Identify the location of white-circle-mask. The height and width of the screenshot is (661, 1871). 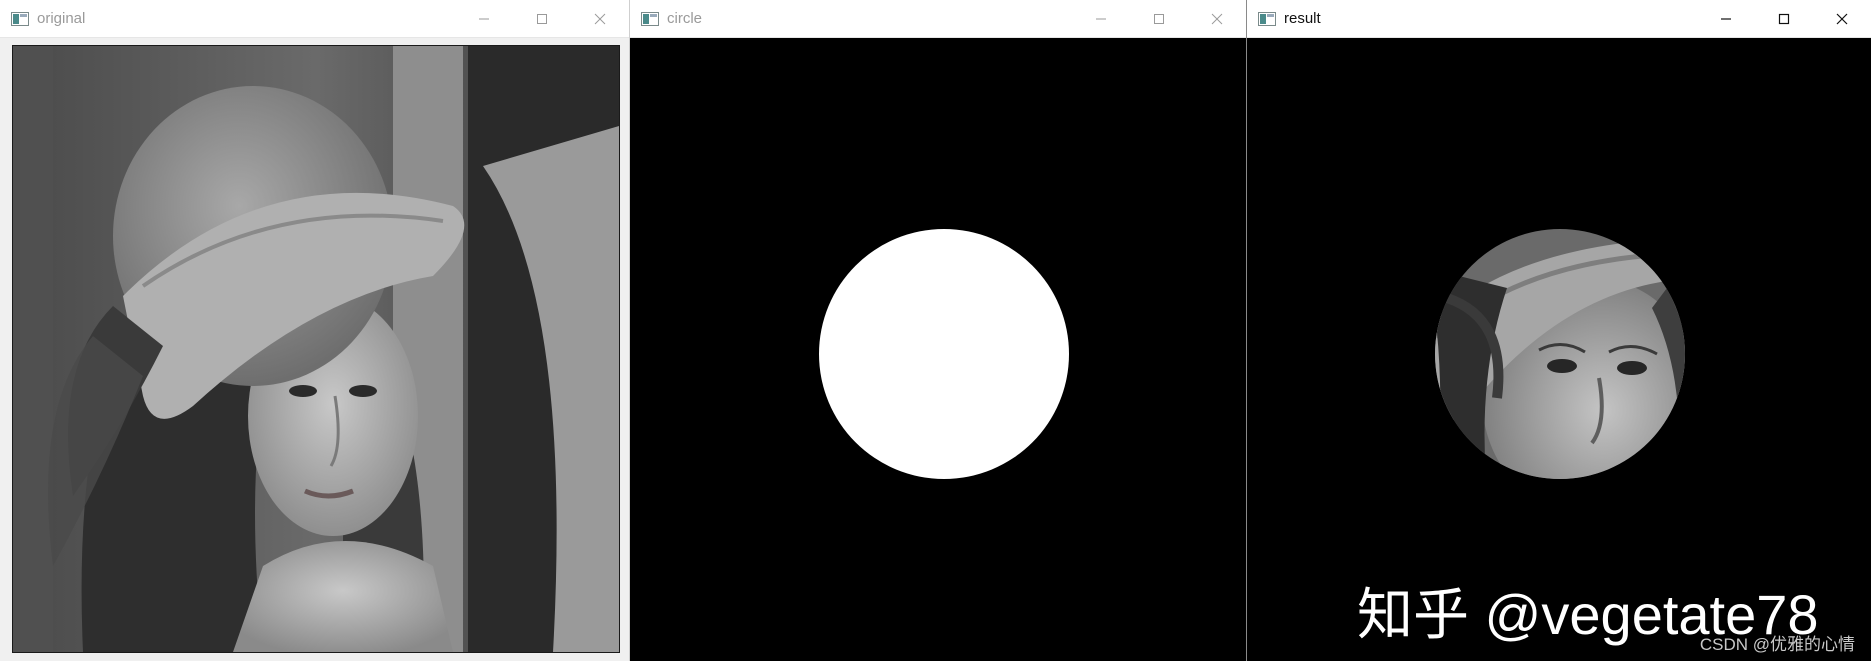
(944, 354).